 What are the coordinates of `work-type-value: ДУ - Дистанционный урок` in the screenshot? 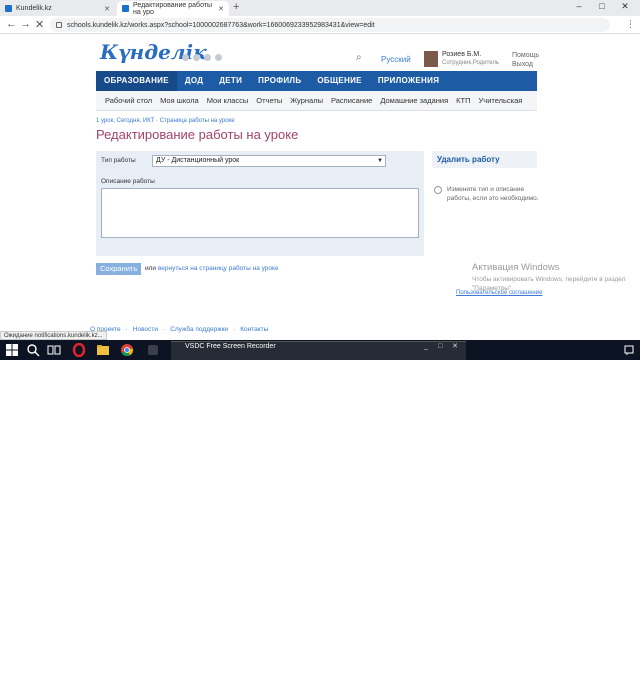 It's located at (198, 160).